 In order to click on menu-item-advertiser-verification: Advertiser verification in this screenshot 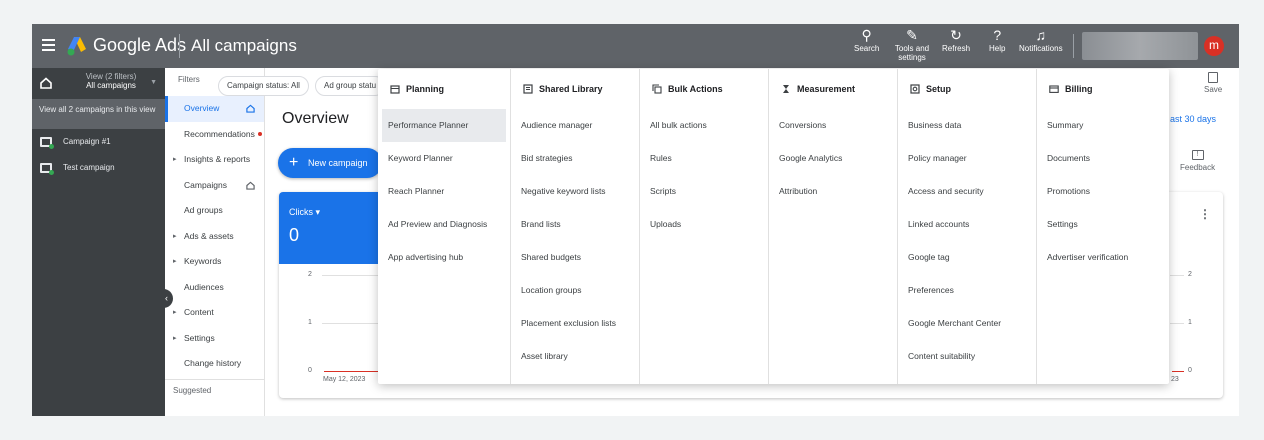, I will do `click(1103, 257)`.